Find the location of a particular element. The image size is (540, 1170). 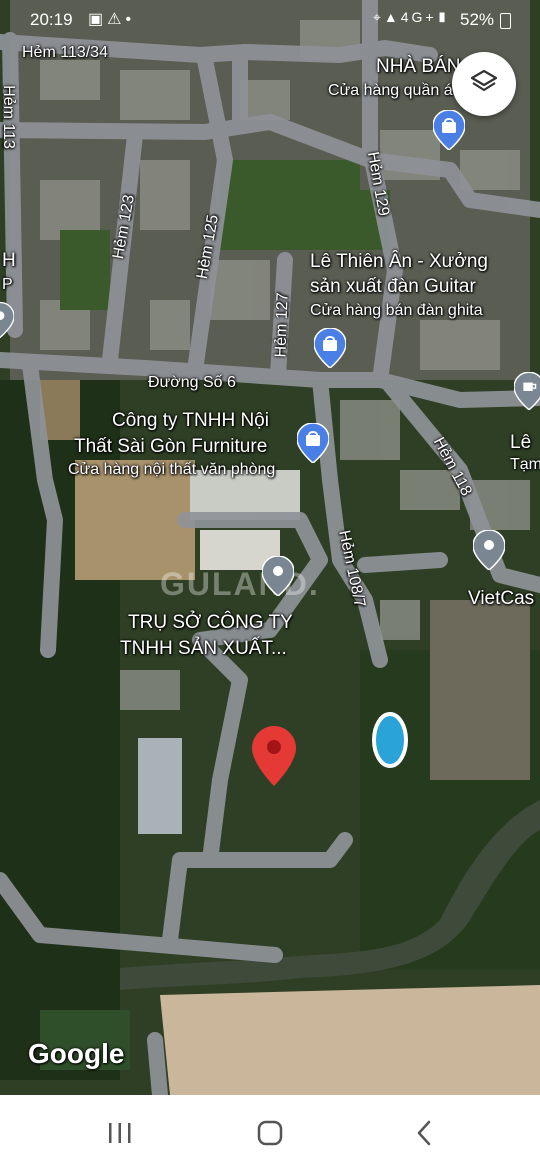

status-bar: 20:19 ▣⚠• ⌖▲4G+▮ 52% is located at coordinates (270, 21).